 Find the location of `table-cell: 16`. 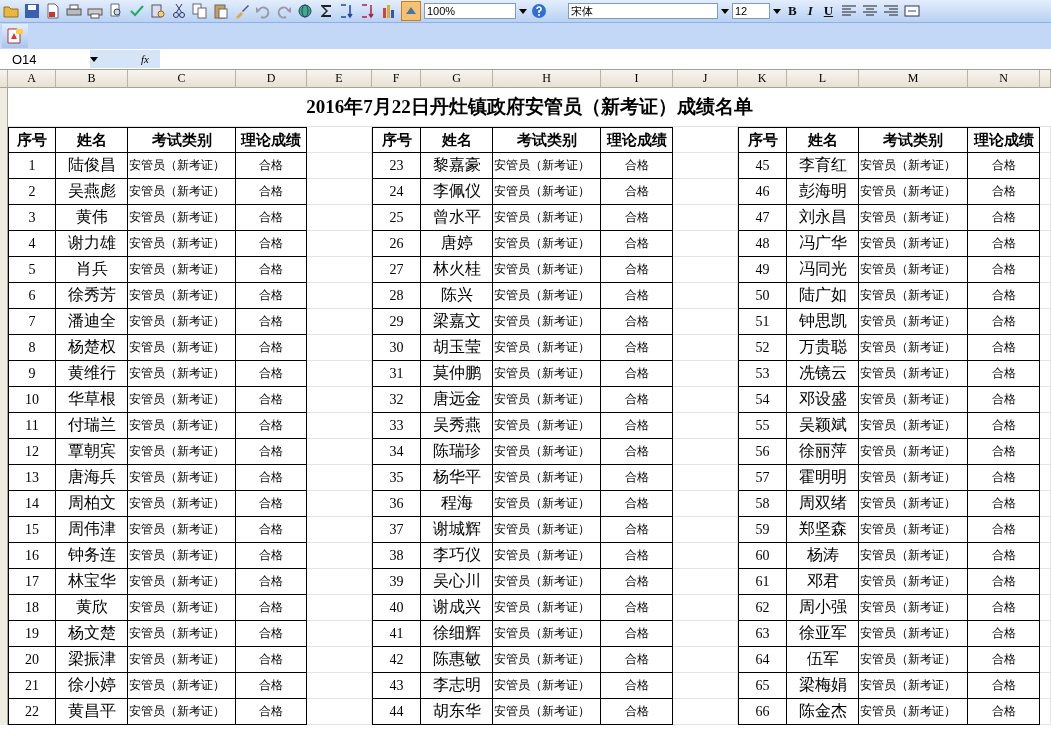

table-cell: 16 is located at coordinates (32, 556).